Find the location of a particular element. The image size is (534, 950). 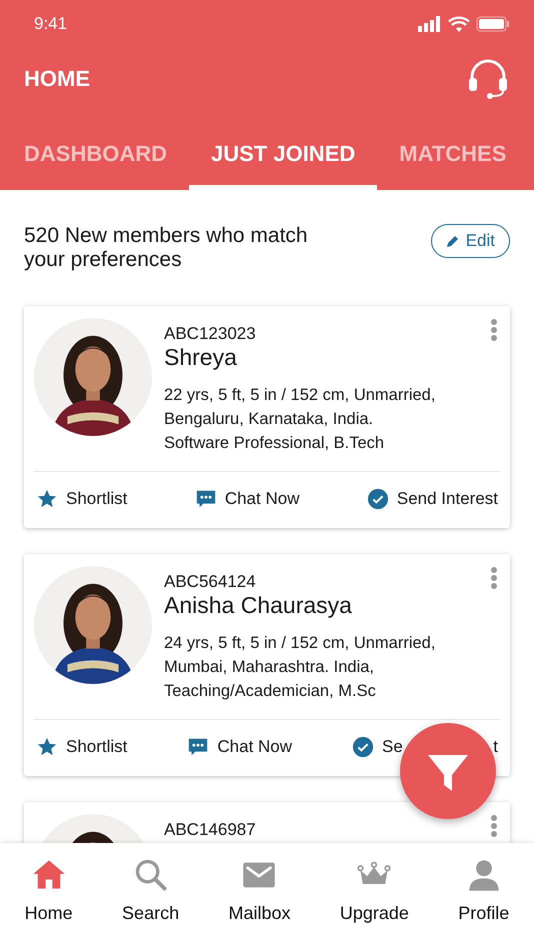

action-button: Se is located at coordinates (392, 747).